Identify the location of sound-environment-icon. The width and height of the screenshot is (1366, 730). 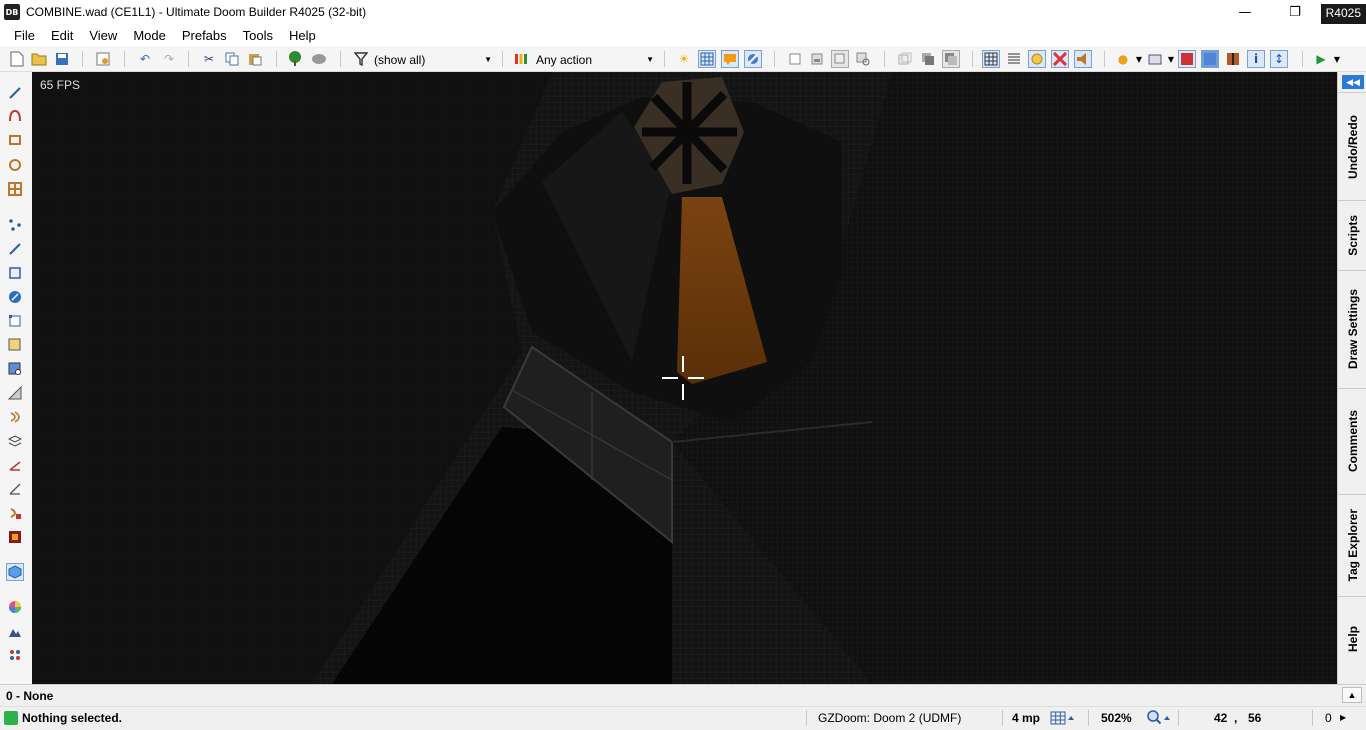
(15, 513).